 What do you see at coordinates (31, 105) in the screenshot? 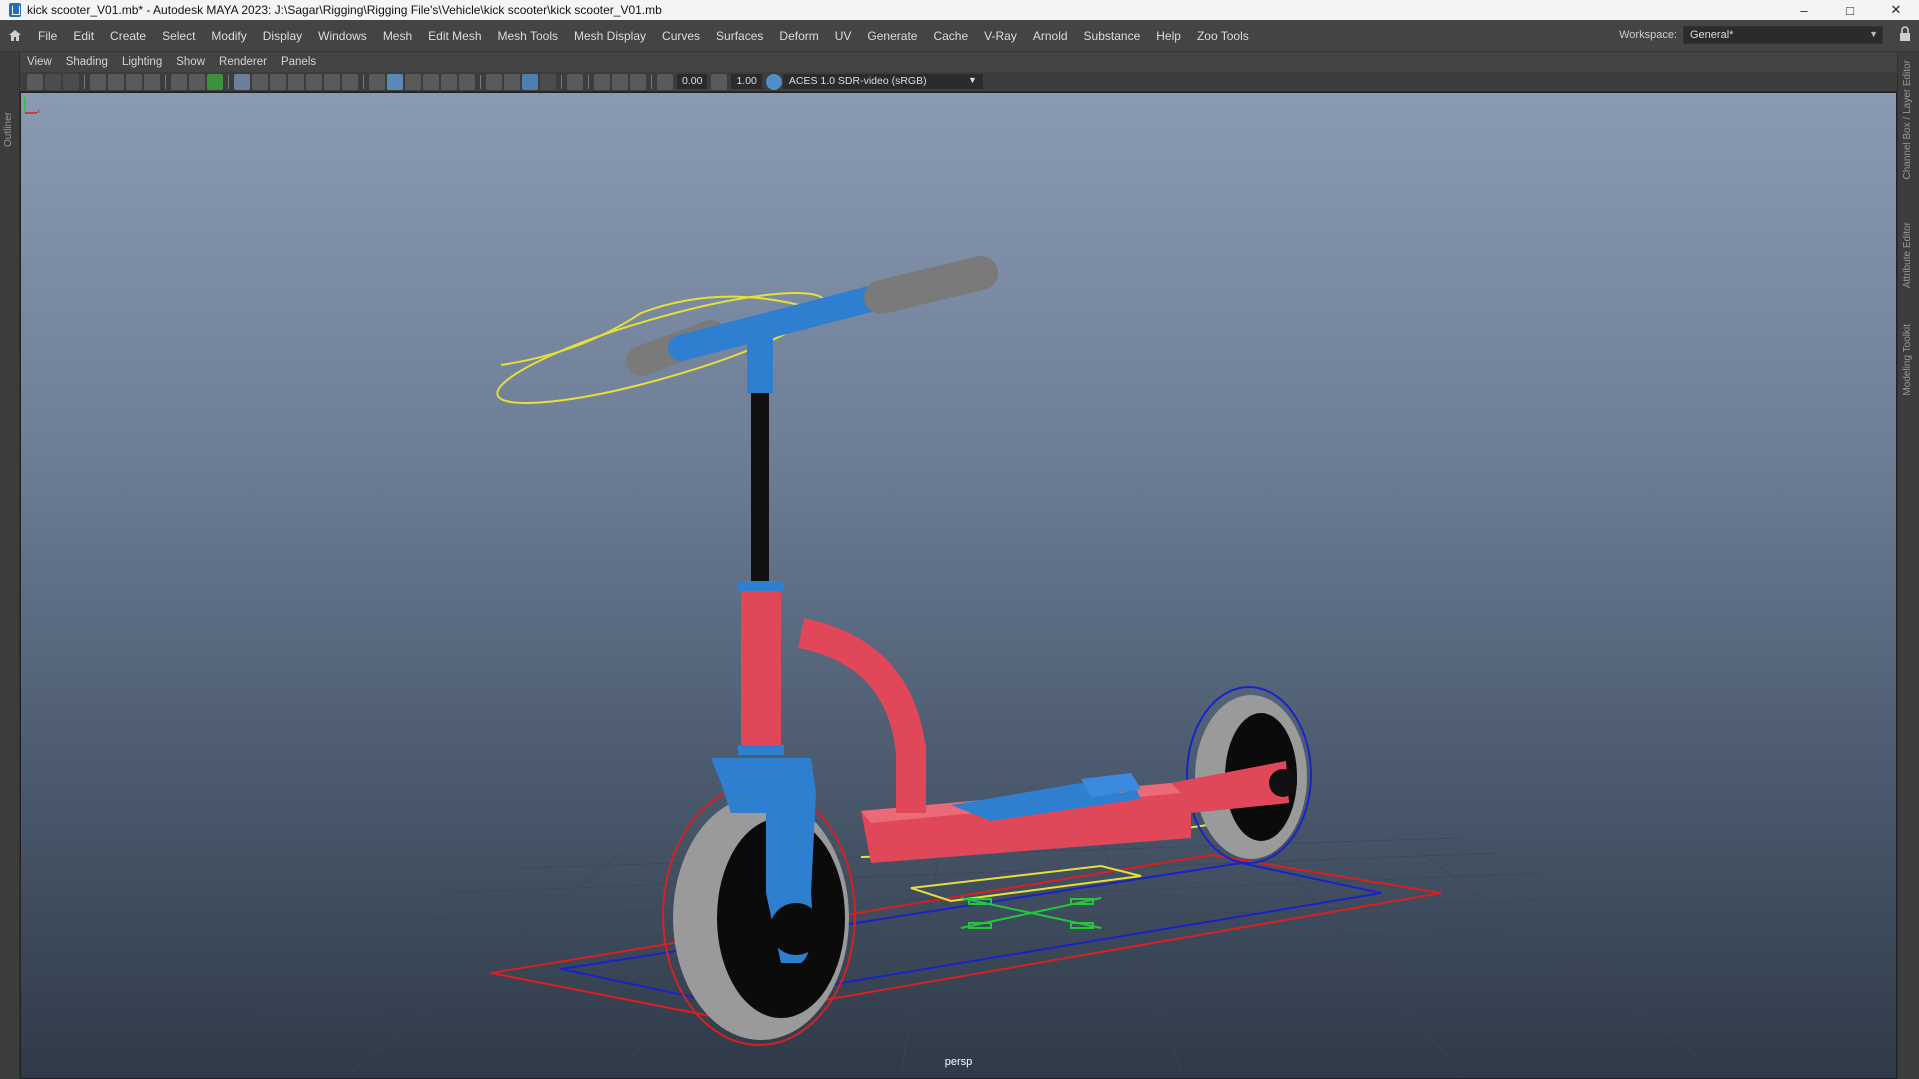
I see `view-axis-indicator: y x` at bounding box center [31, 105].